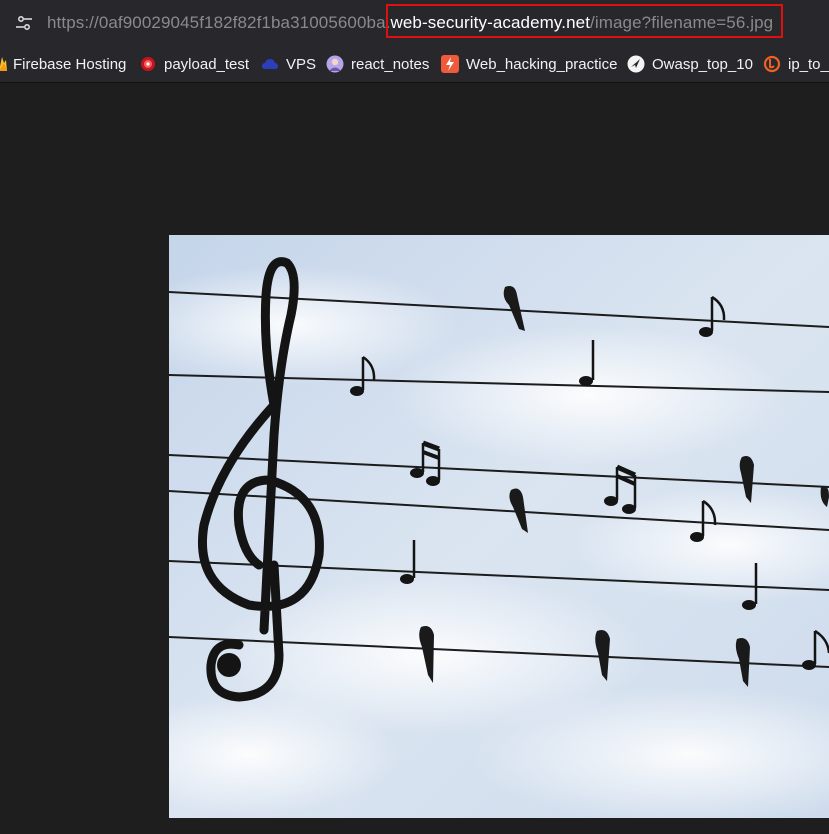 The height and width of the screenshot is (834, 829). Describe the element at coordinates (3, 64) in the screenshot. I see `firebase-icon` at that location.